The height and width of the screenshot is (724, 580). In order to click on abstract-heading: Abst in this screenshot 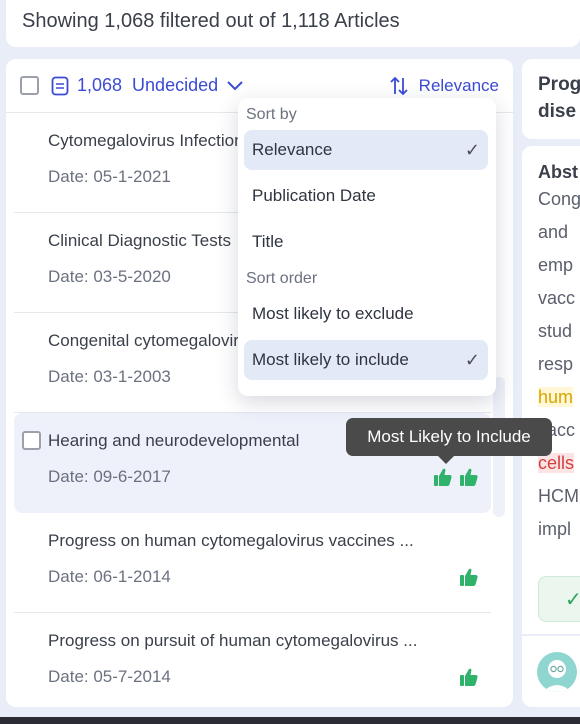, I will do `click(558, 172)`.